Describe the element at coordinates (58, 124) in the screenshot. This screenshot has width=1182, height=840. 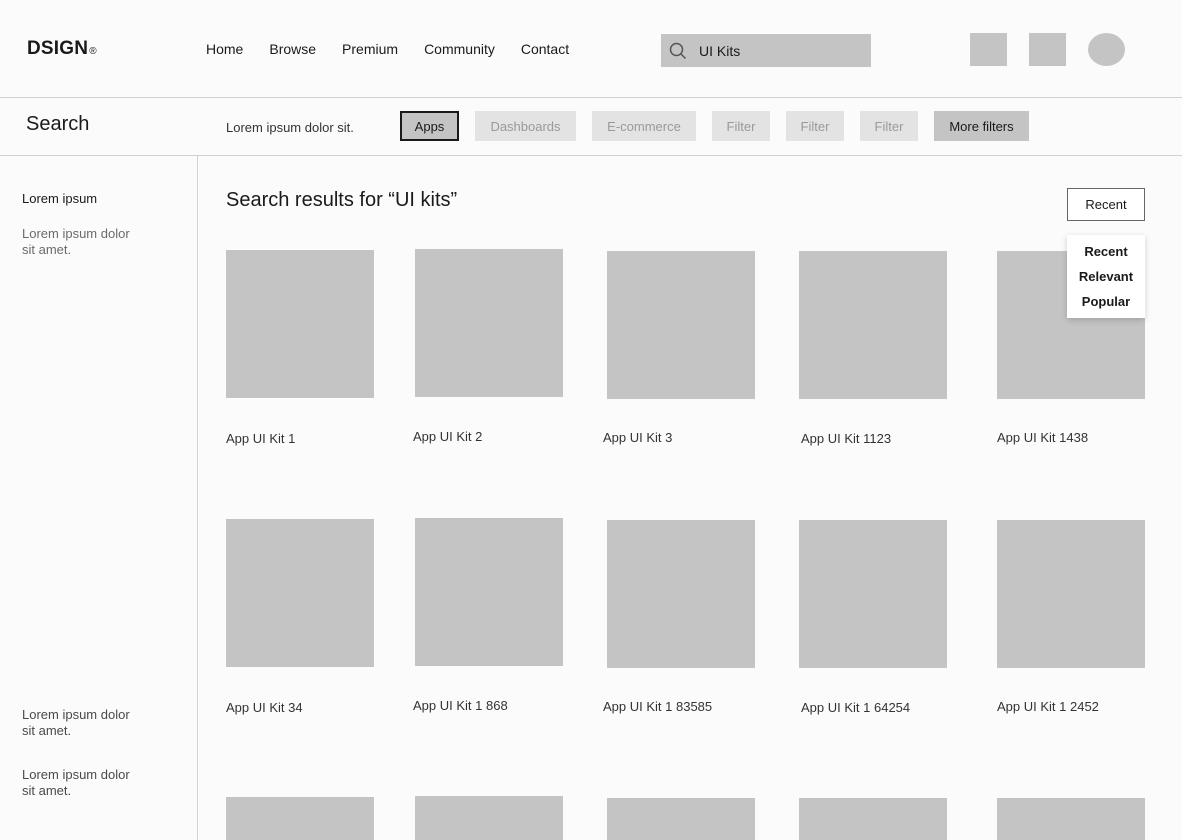
I see `page-title: Search` at that location.